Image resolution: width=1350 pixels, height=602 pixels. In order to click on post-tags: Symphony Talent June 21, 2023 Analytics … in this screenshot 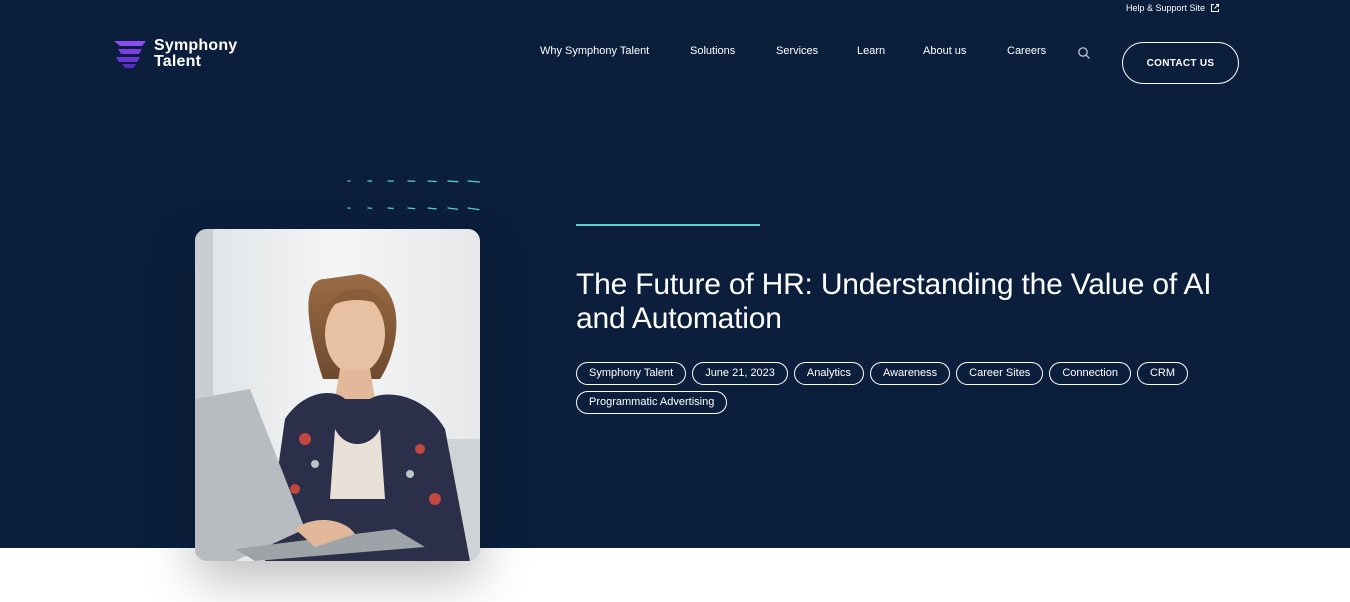, I will do `click(906, 388)`.